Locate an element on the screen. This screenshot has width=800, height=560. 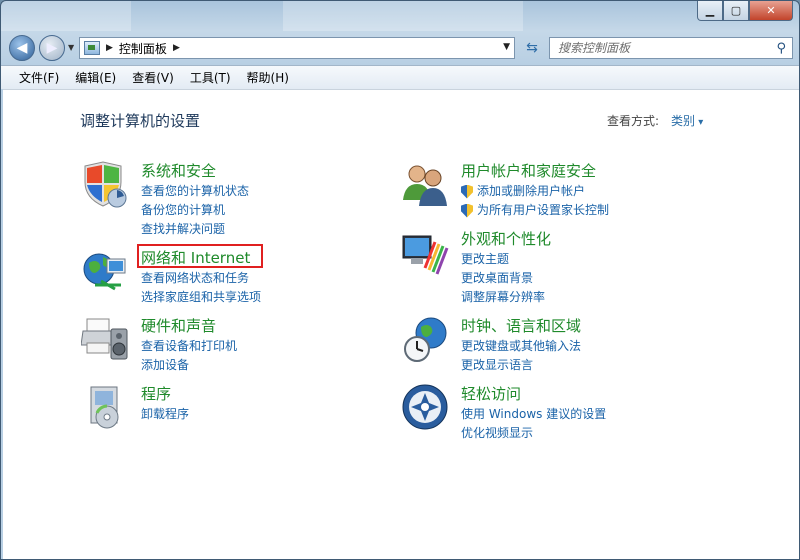
page-title: 调整计算机的设置 is located at coordinates (140, 121).